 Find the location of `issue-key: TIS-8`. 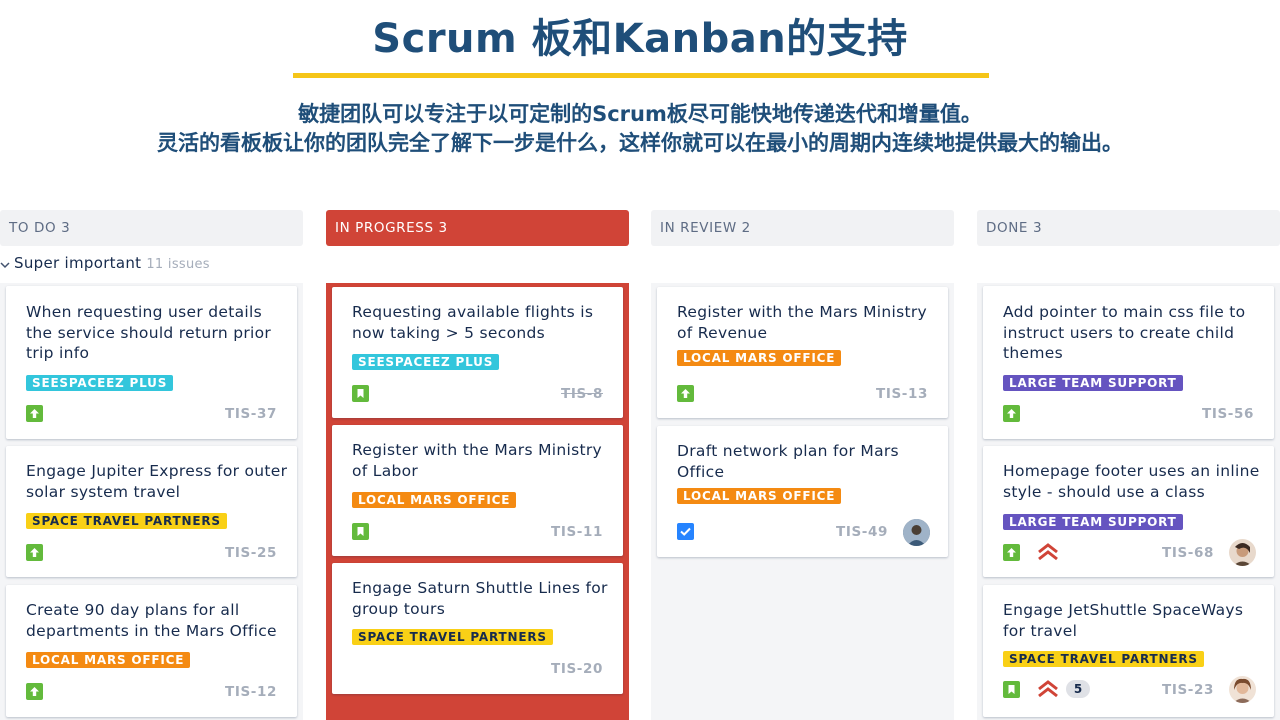

issue-key: TIS-8 is located at coordinates (582, 394).